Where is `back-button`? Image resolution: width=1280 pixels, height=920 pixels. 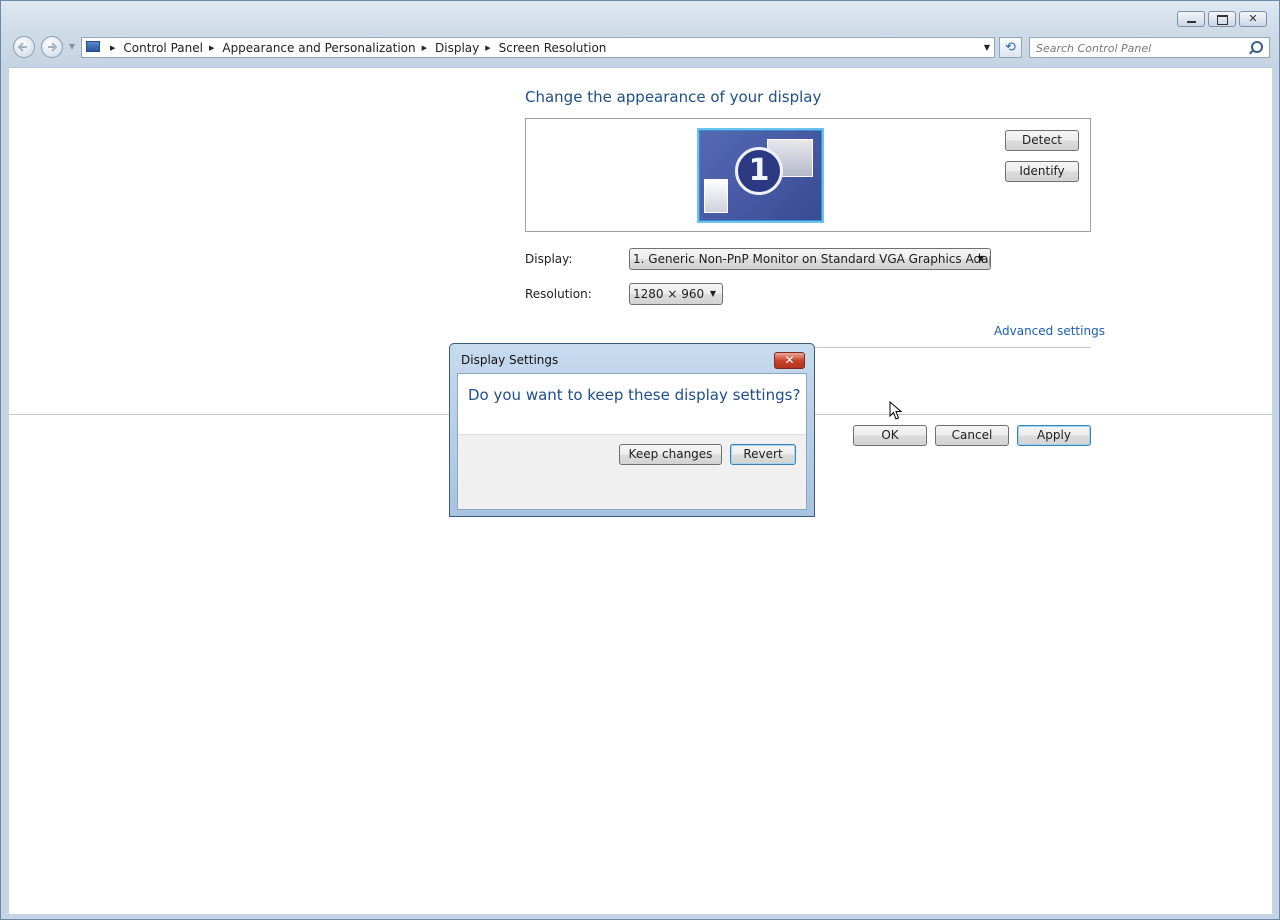 back-button is located at coordinates (24, 47).